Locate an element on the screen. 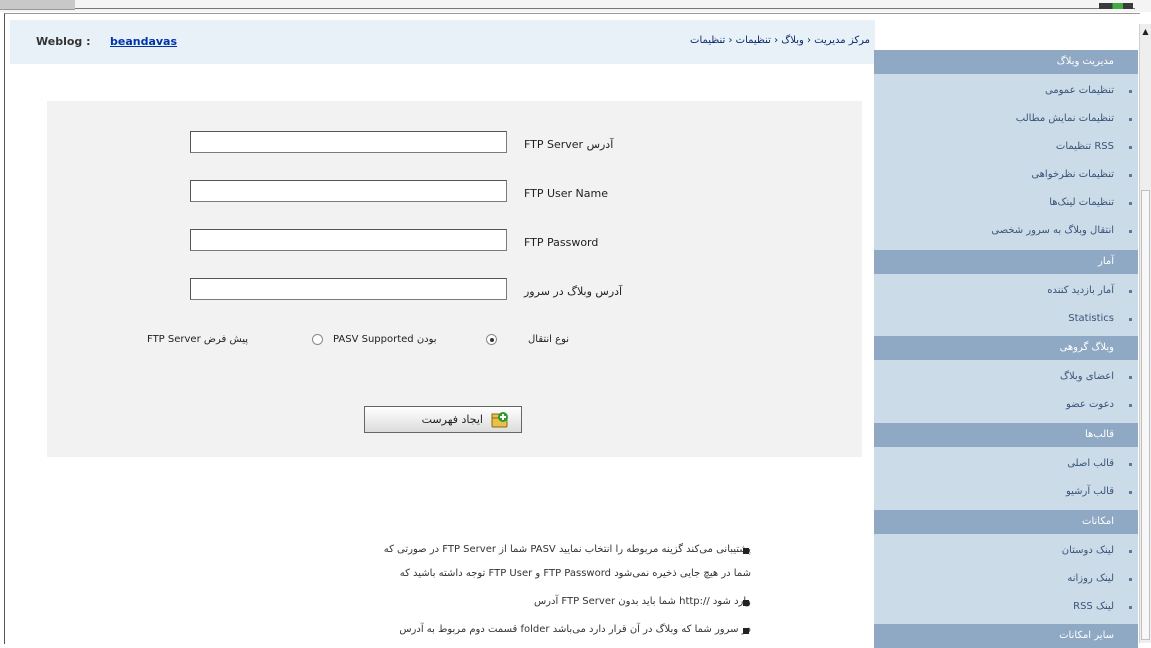 The image size is (1151, 648). option-supported-radio is located at coordinates (491, 339).